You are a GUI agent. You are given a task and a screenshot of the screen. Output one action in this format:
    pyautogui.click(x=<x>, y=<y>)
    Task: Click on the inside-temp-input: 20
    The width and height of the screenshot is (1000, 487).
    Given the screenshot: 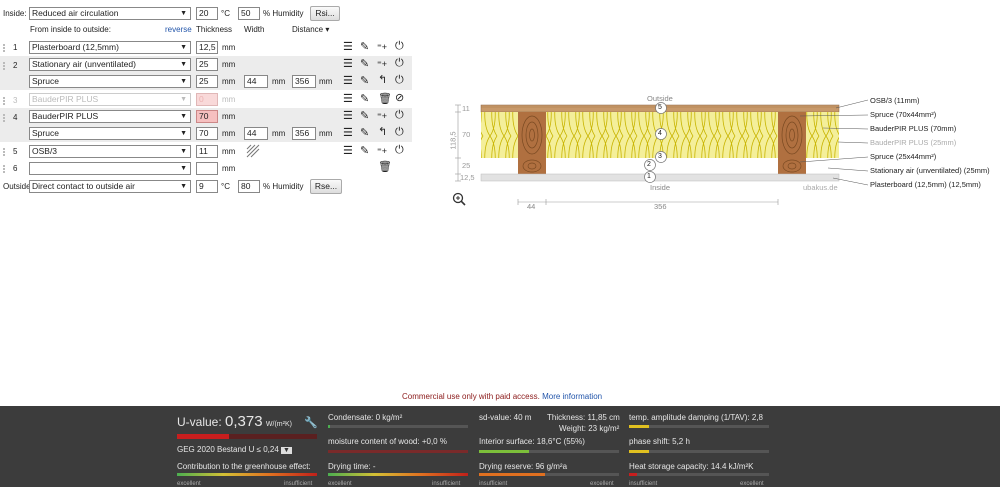 What is the action you would take?
    pyautogui.click(x=207, y=13)
    